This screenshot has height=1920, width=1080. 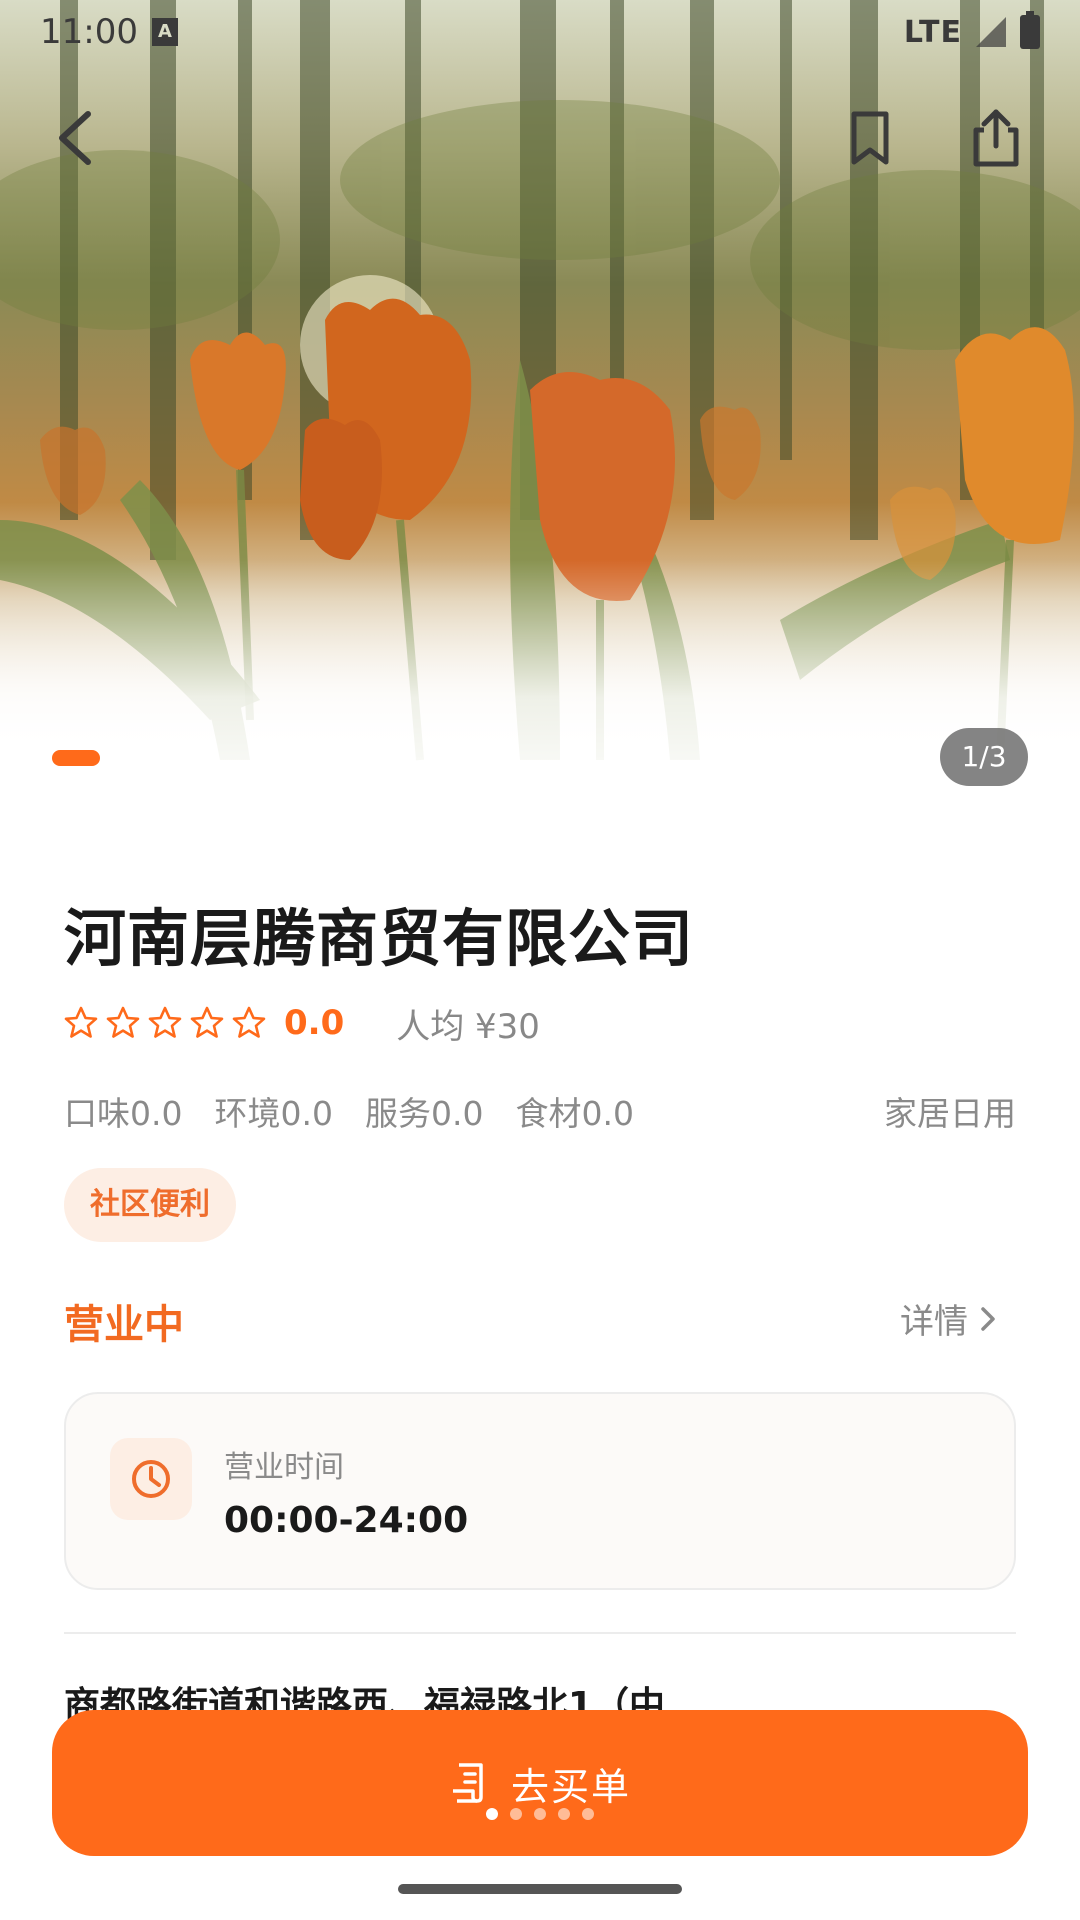 I want to click on bookmark-button, so click(x=870, y=138).